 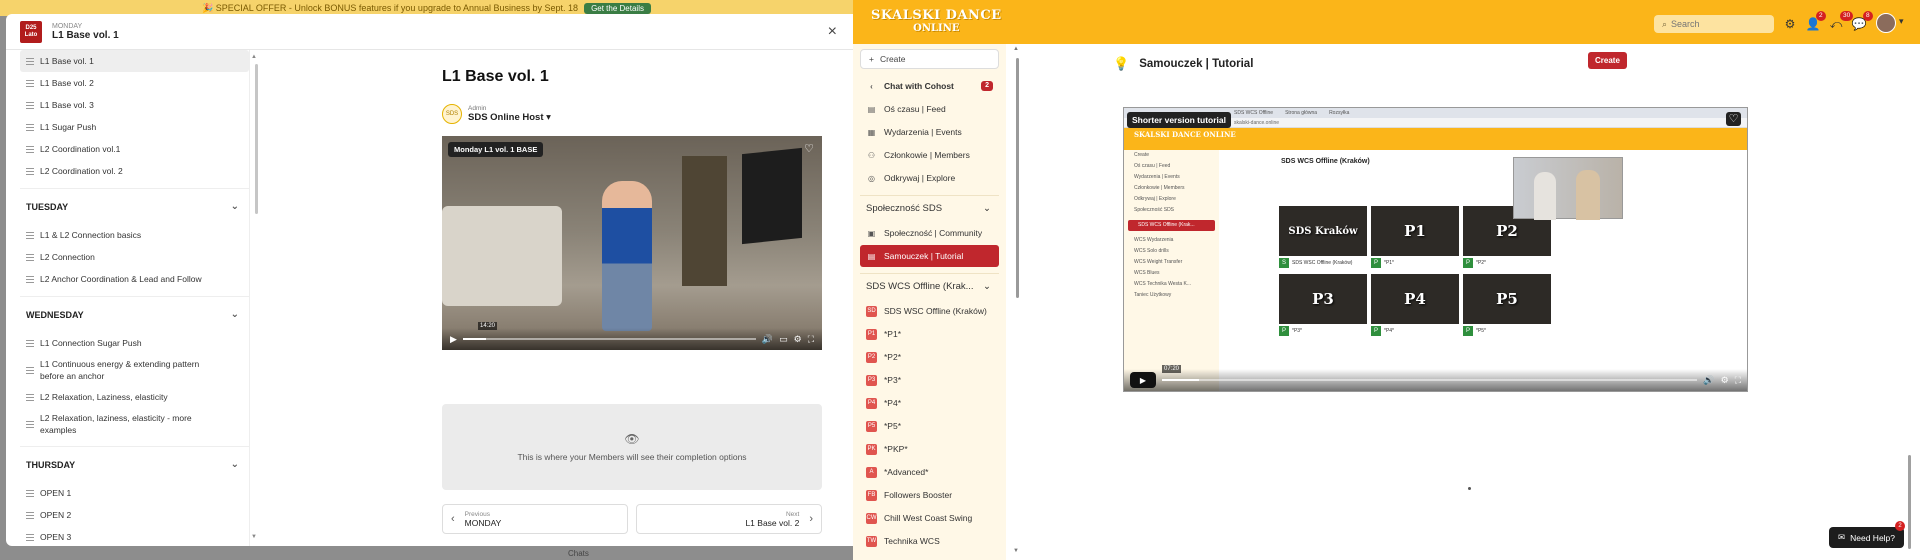 What do you see at coordinates (929, 403) in the screenshot?
I see `sidebar-item: P4 *P4*` at bounding box center [929, 403].